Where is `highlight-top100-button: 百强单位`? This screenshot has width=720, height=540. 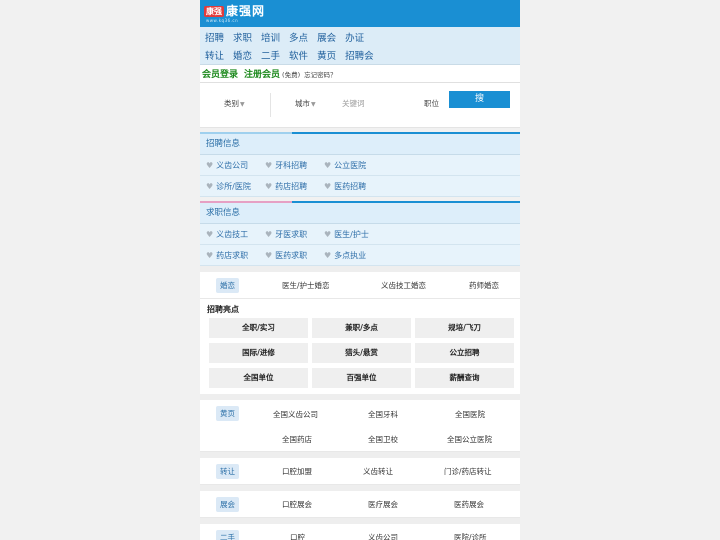 highlight-top100-button: 百强单位 is located at coordinates (361, 378).